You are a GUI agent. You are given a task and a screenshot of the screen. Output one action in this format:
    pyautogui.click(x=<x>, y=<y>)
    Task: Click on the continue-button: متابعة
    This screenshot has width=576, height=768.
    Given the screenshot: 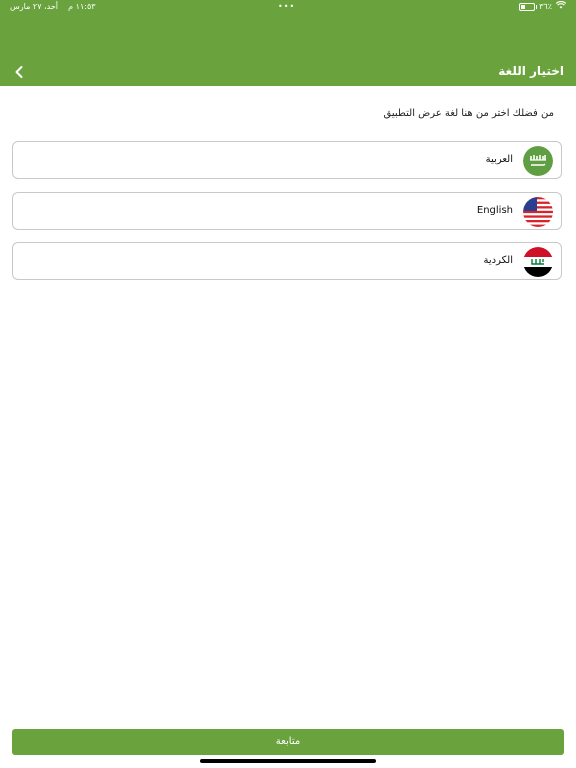 What is the action you would take?
    pyautogui.click(x=288, y=742)
    